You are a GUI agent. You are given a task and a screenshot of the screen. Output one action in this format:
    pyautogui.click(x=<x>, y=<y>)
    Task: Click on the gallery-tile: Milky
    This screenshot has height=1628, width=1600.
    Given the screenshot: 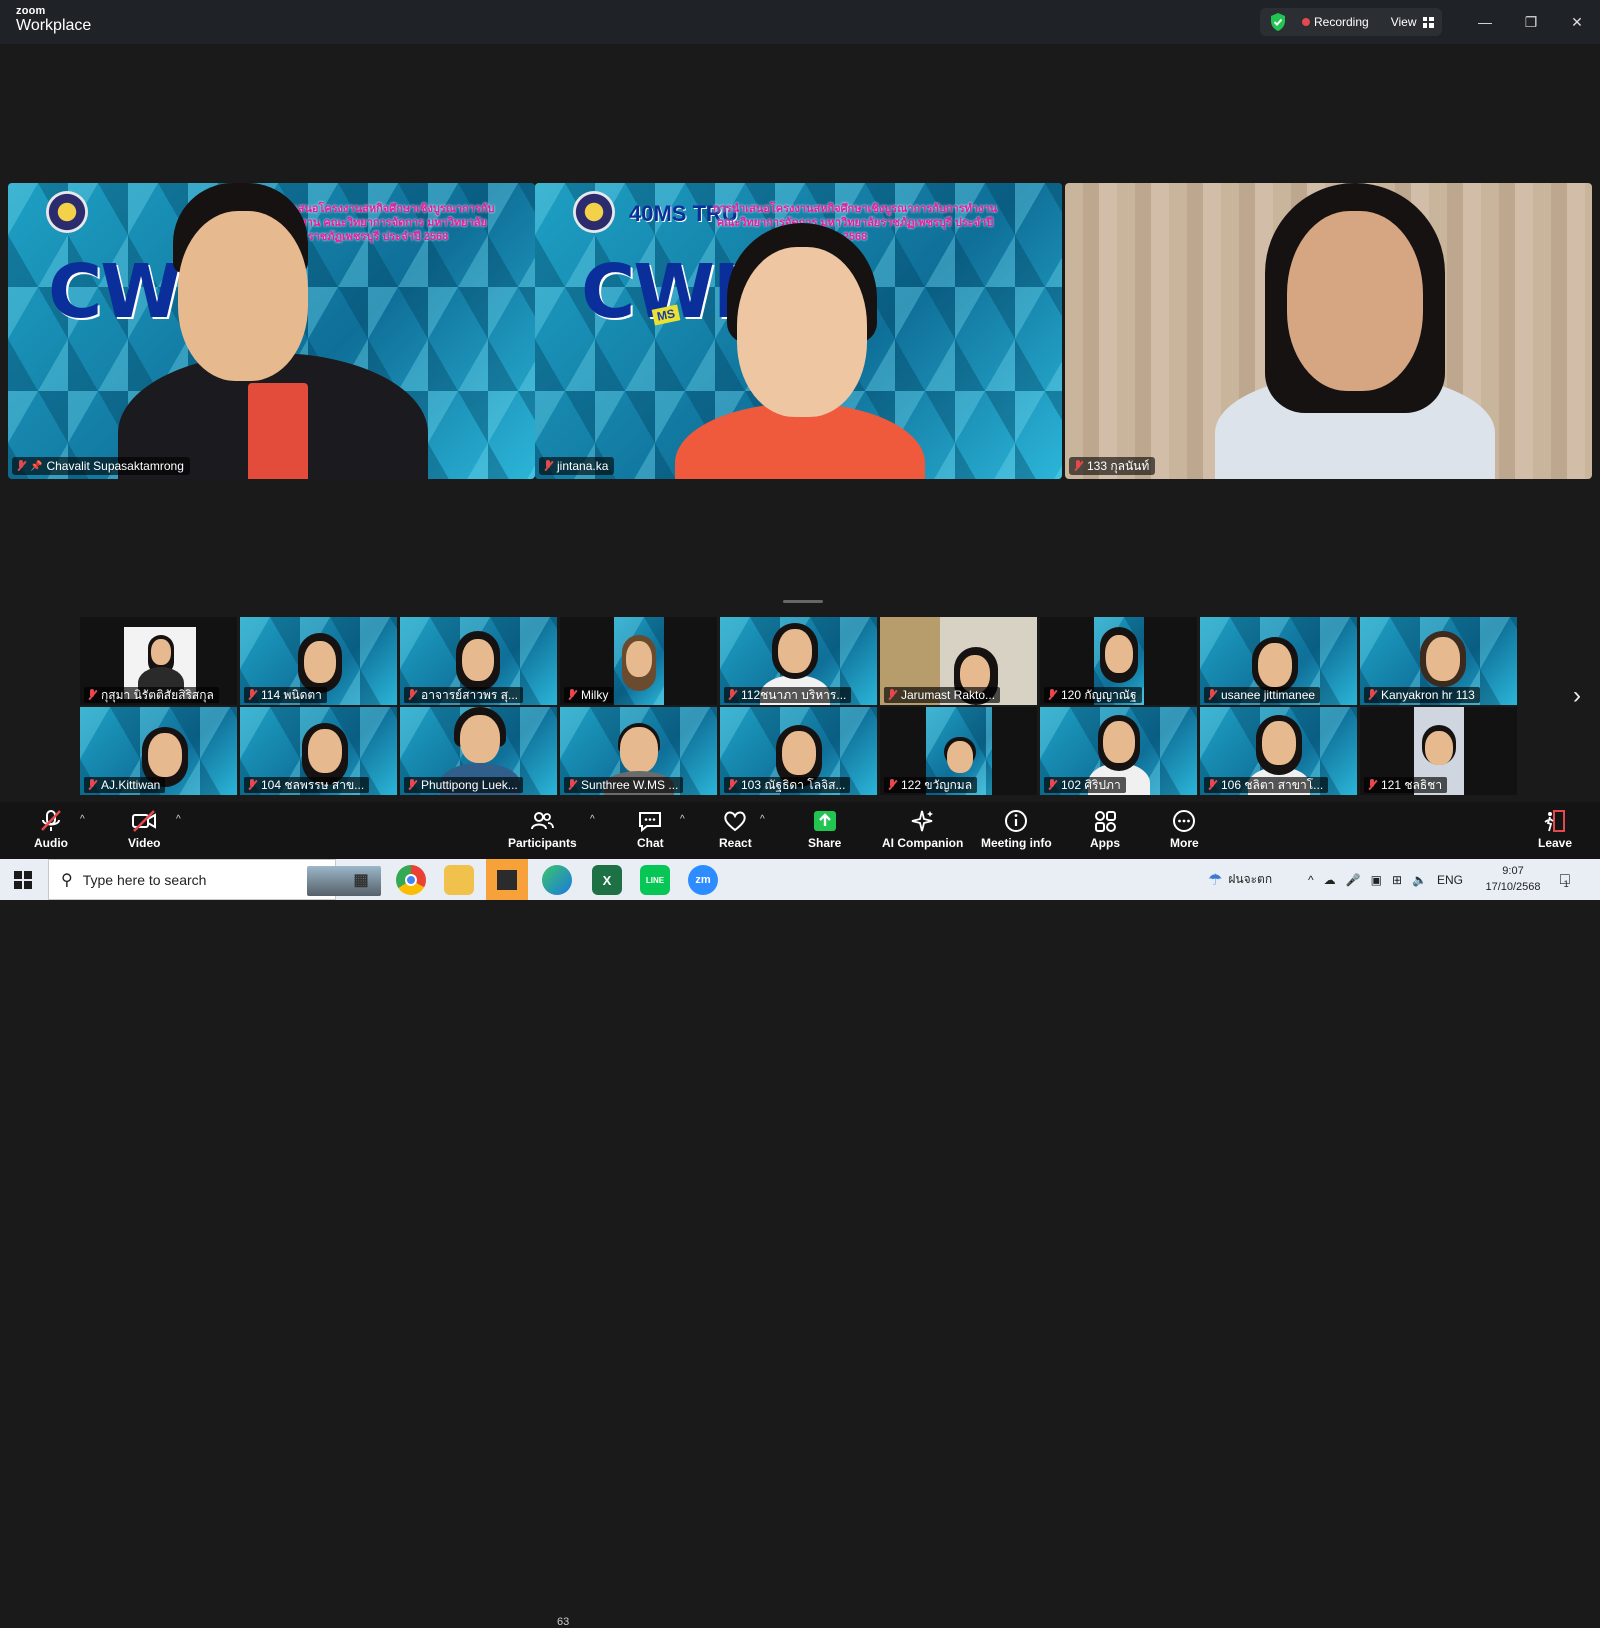 What is the action you would take?
    pyautogui.click(x=638, y=661)
    